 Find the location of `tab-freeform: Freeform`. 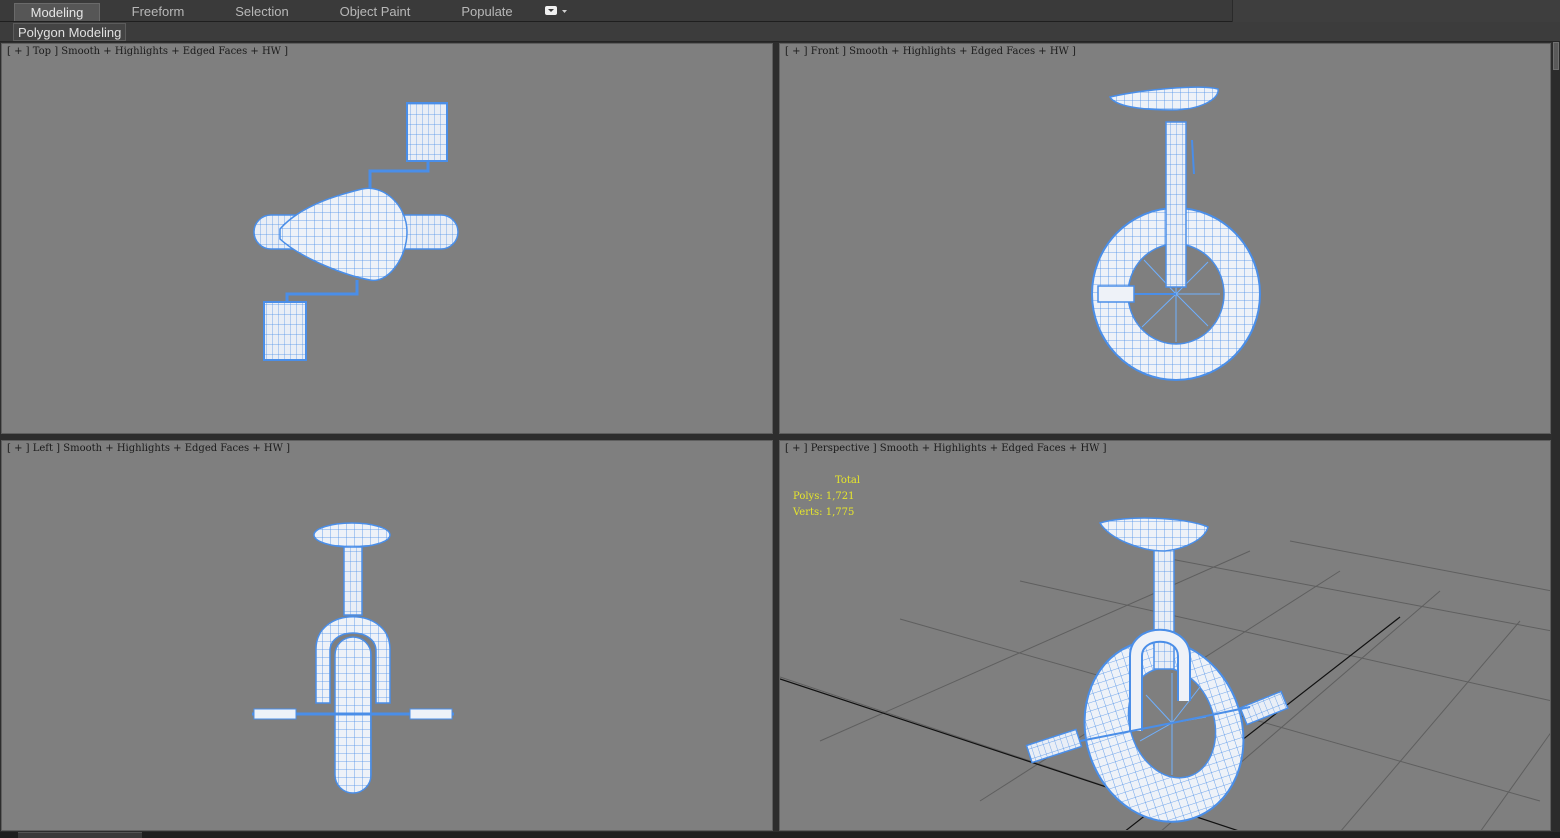

tab-freeform: Freeform is located at coordinates (158, 12).